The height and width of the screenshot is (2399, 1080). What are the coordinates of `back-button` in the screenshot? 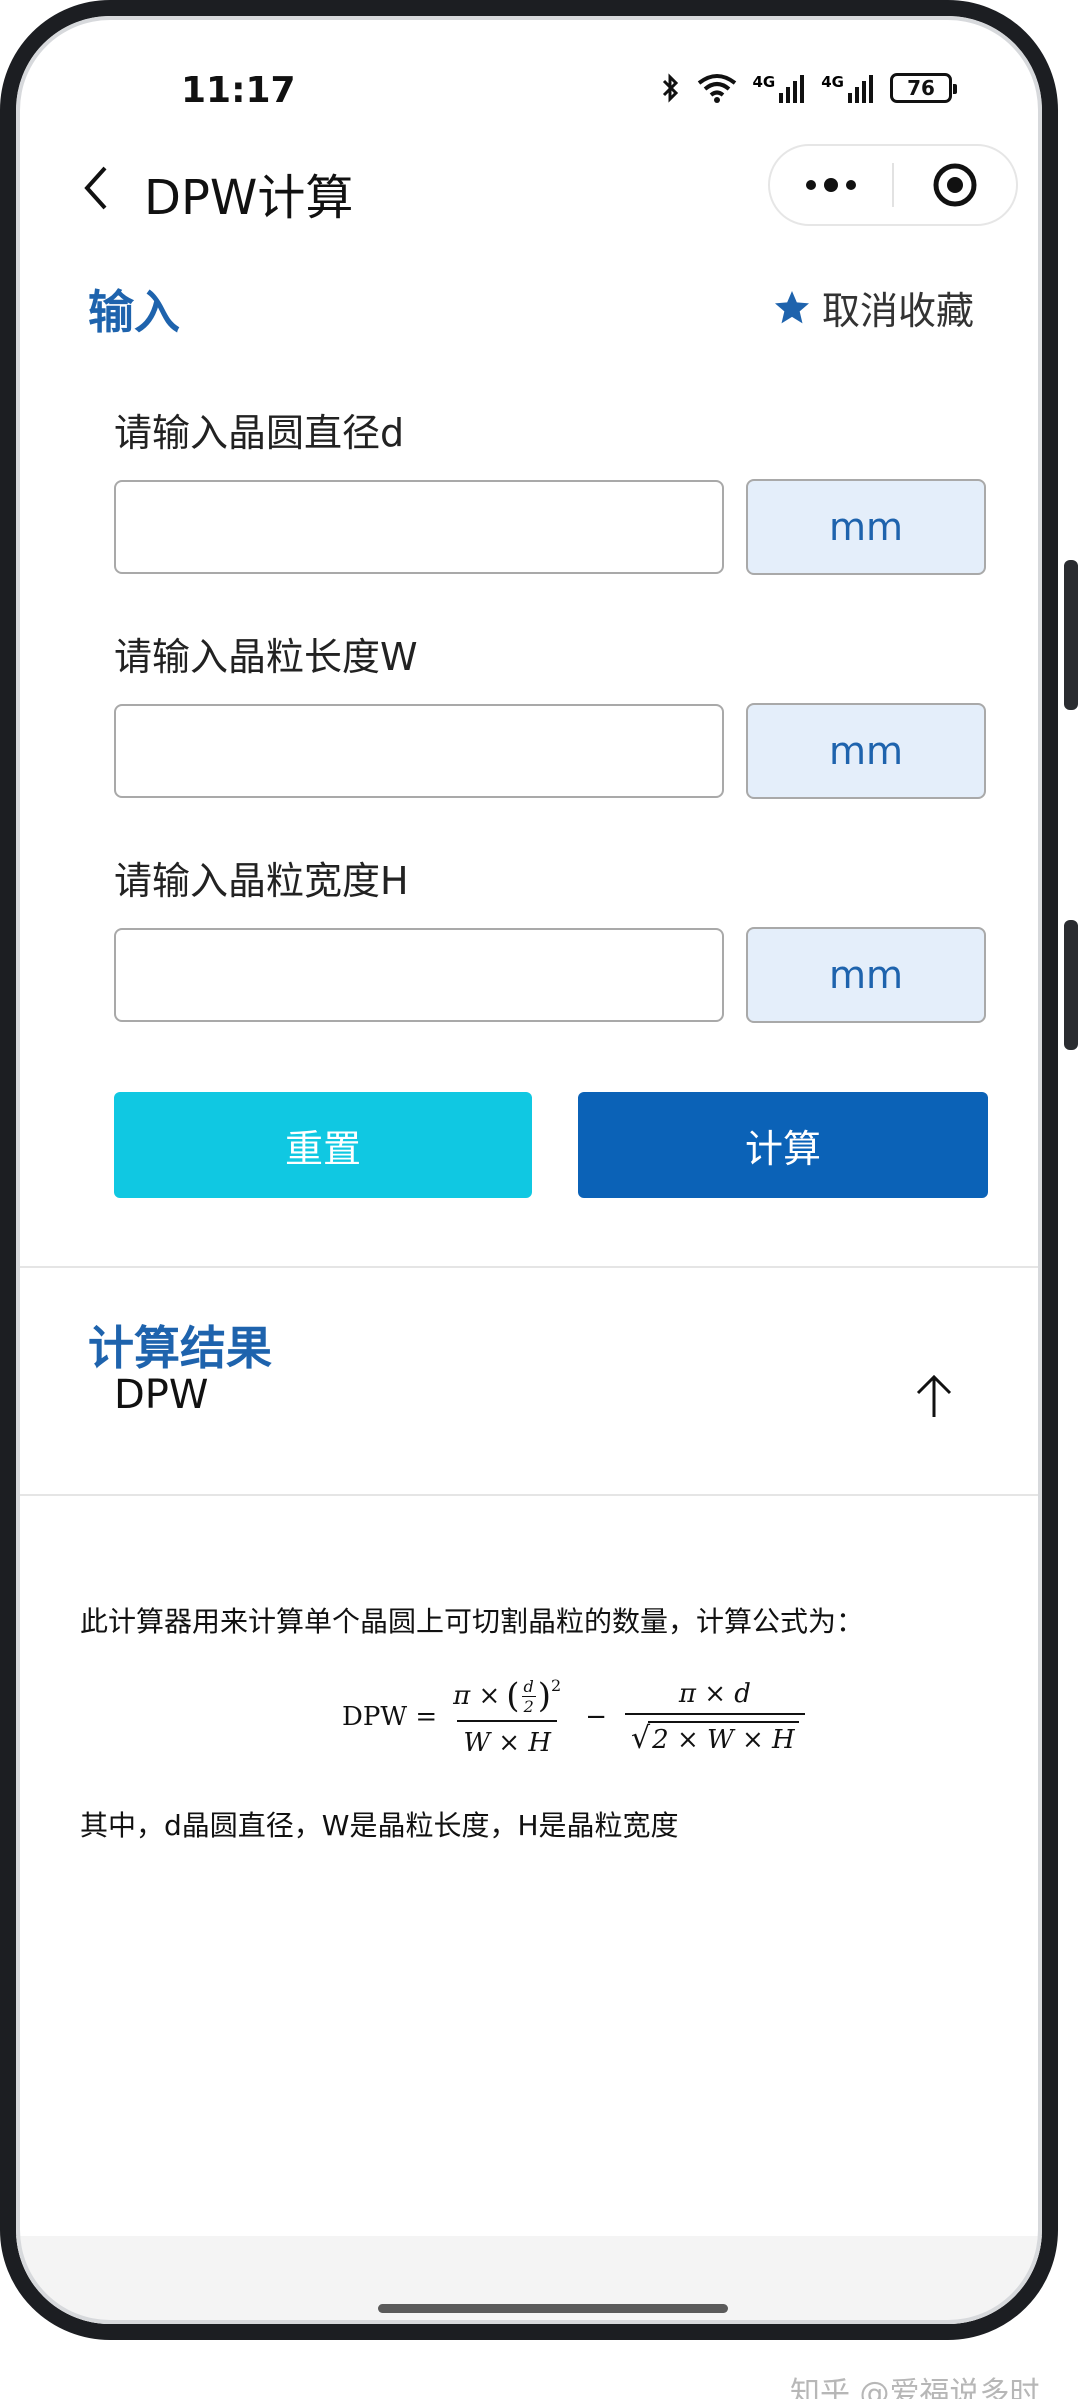 It's located at (96, 188).